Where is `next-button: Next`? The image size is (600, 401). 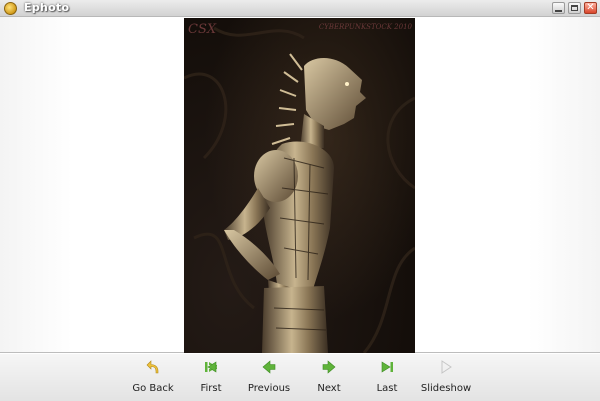 next-button: Next is located at coordinates (329, 378).